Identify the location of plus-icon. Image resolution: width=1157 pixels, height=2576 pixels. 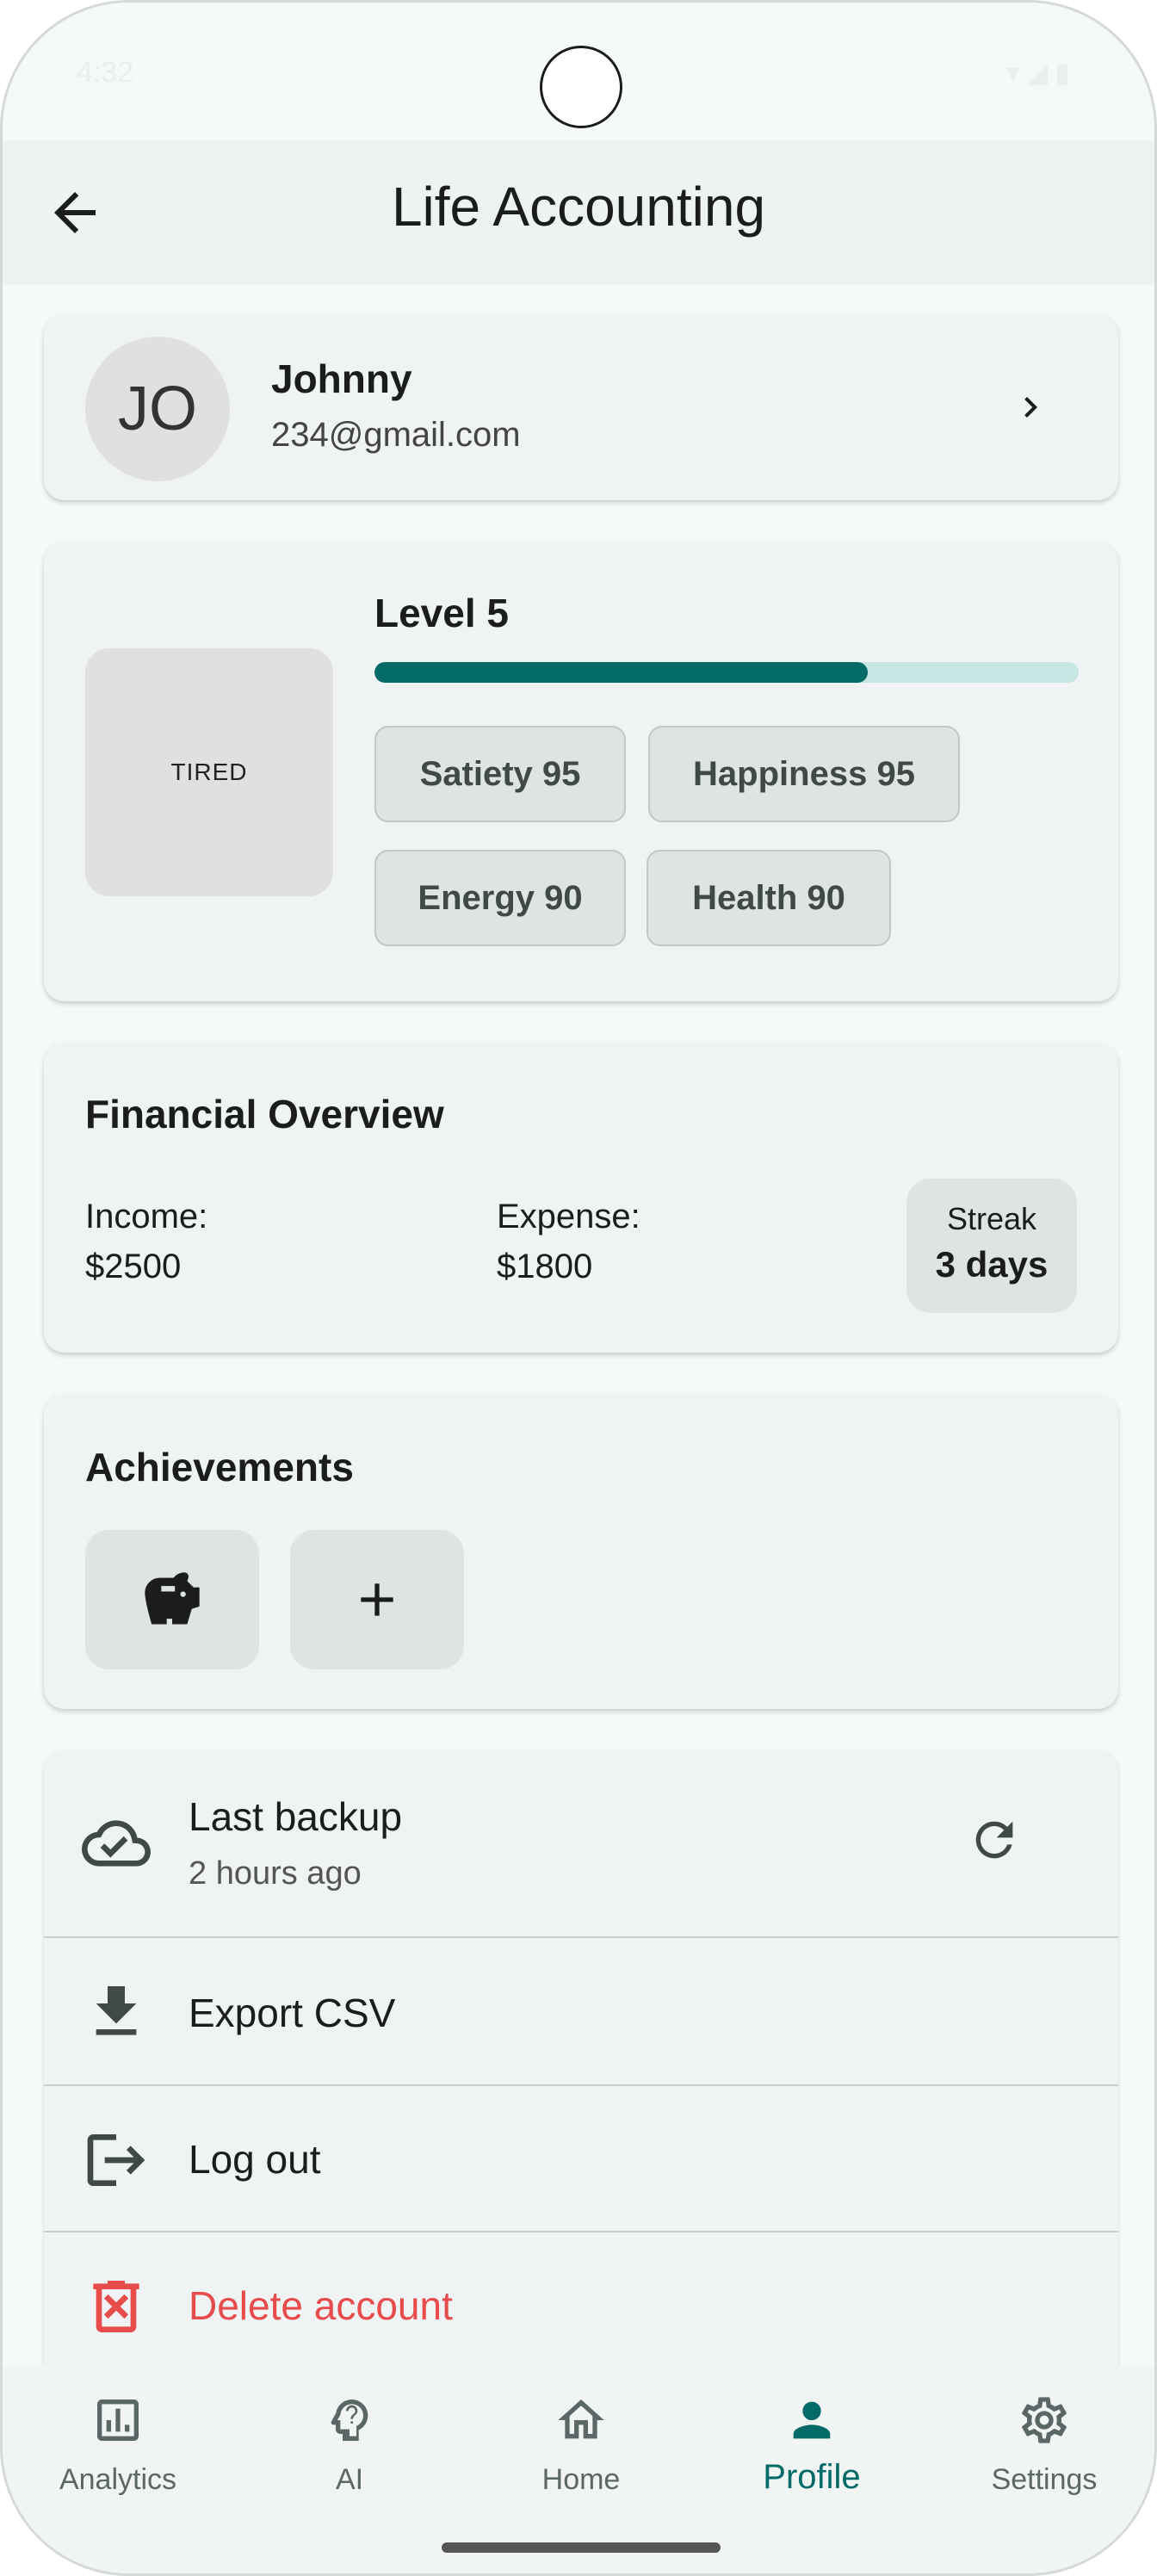
(377, 1599).